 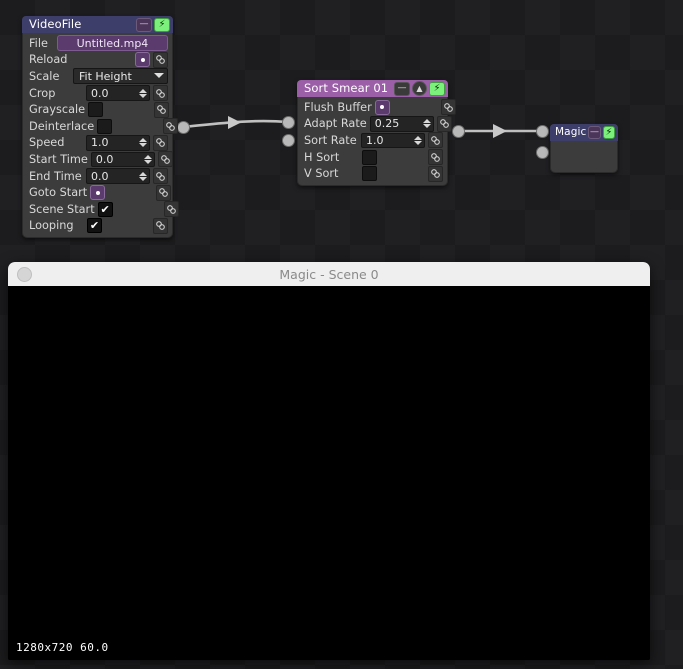 What do you see at coordinates (159, 76) in the screenshot?
I see `chevron-down-icon` at bounding box center [159, 76].